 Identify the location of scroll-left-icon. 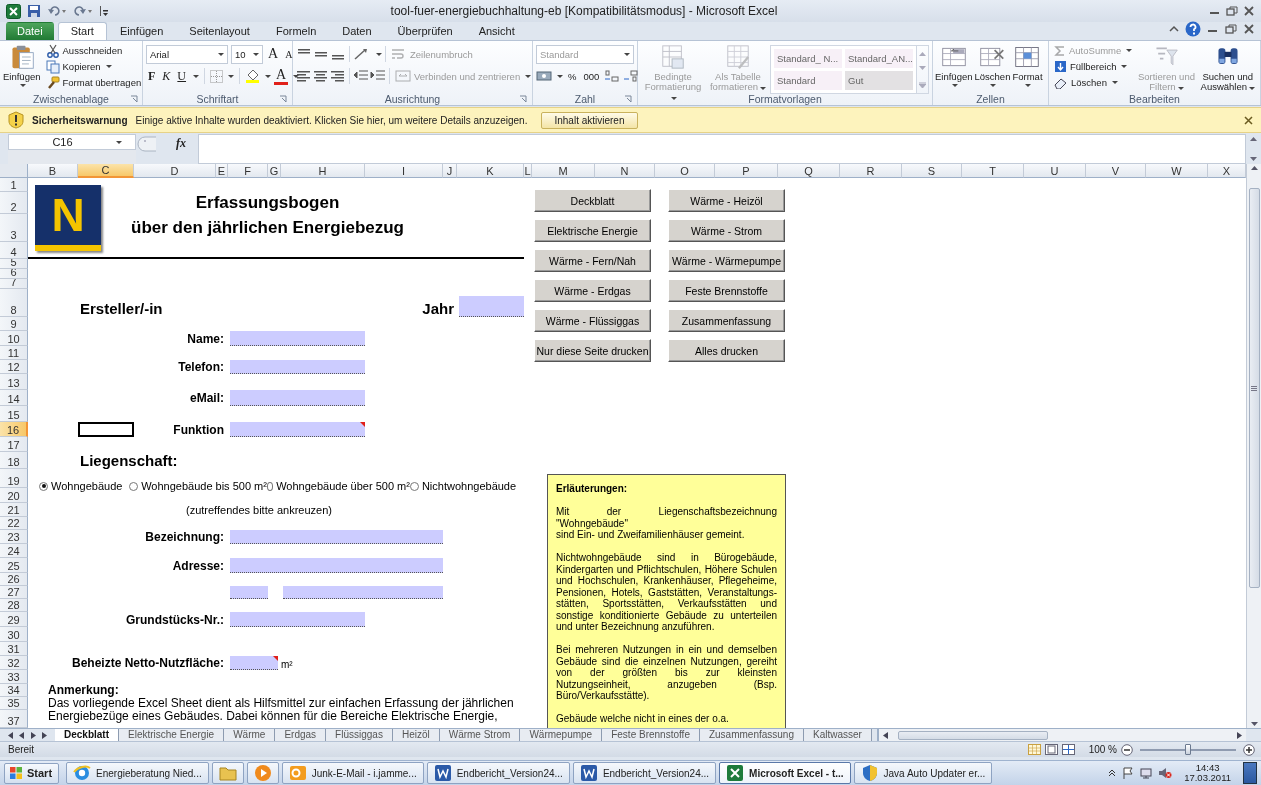
(885, 735).